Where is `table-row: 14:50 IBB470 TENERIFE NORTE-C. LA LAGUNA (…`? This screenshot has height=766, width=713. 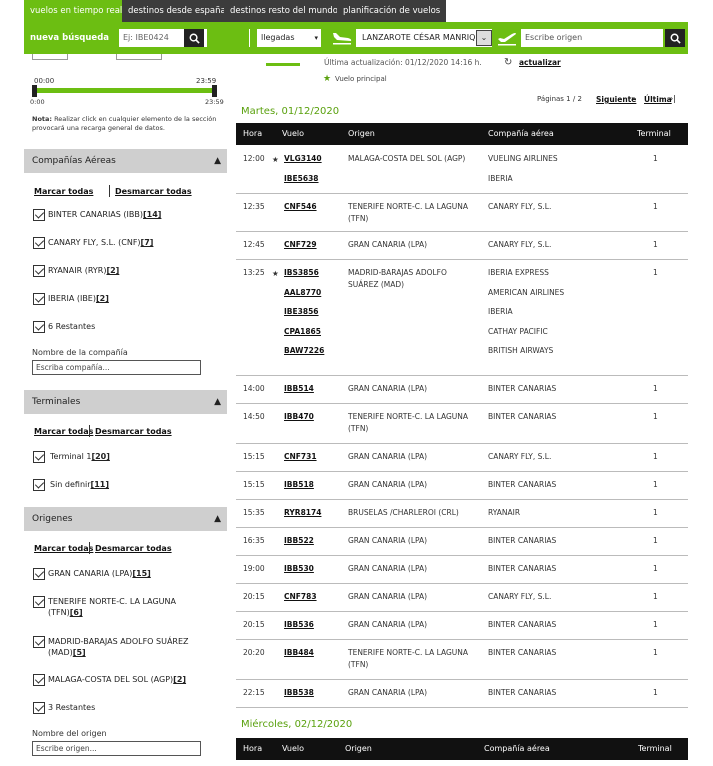
table-row: 14:50 IBB470 TENERIFE NORTE-C. LA LAGUNA (… is located at coordinates (462, 424).